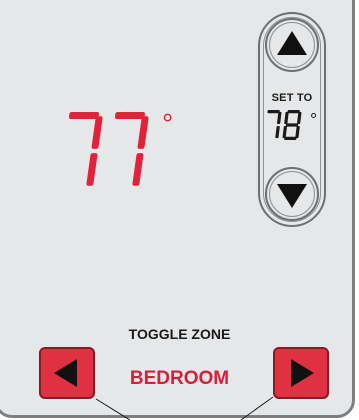 Image resolution: width=359 pixels, height=420 pixels. What do you see at coordinates (314, 120) in the screenshot?
I see `set-temperature-degree: °` at bounding box center [314, 120].